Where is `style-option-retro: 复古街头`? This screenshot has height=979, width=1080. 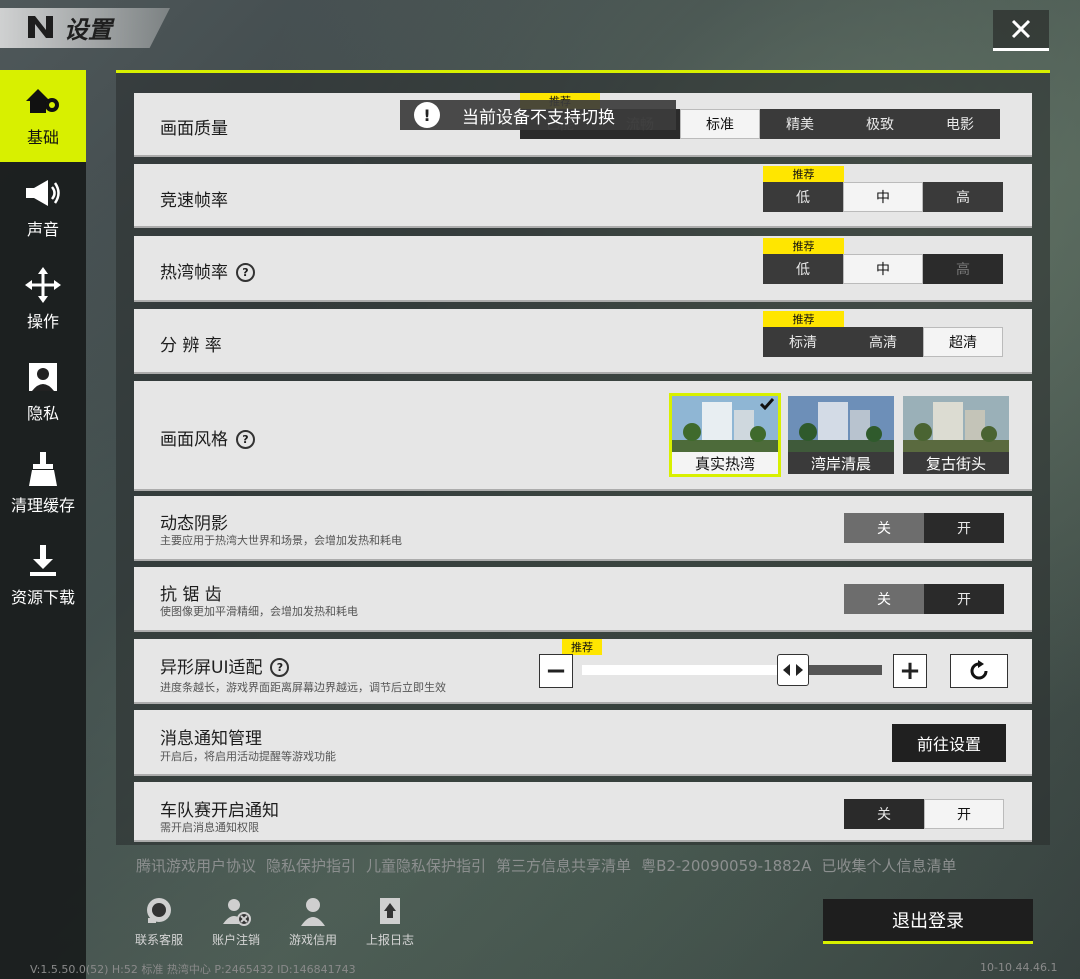 style-option-retro: 复古街头 is located at coordinates (956, 435).